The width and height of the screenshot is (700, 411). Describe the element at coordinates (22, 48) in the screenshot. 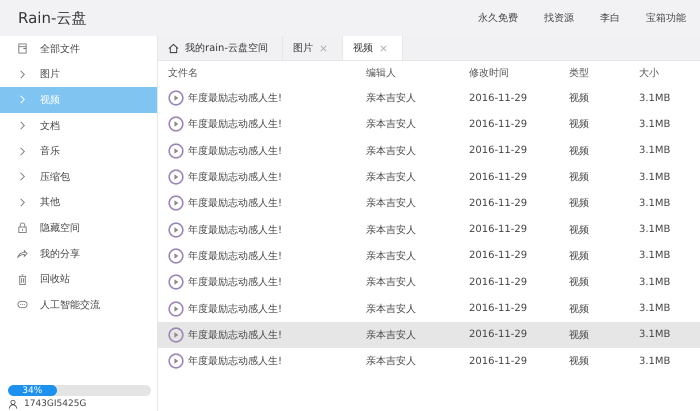

I see `file-icon` at that location.